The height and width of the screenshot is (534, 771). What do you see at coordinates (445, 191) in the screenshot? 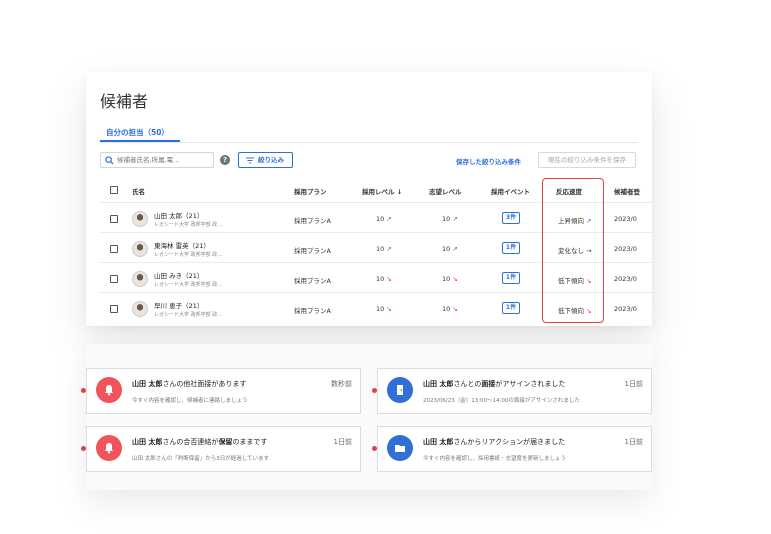
I see `column-header-aspire-level: 志望レベル` at bounding box center [445, 191].